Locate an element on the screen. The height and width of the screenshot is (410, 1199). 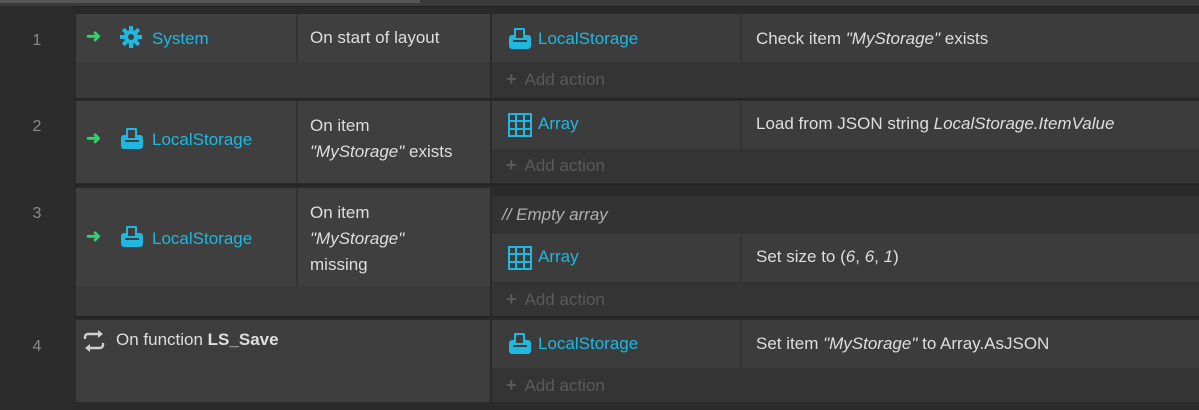
function-repeat-icon is located at coordinates (94, 343).